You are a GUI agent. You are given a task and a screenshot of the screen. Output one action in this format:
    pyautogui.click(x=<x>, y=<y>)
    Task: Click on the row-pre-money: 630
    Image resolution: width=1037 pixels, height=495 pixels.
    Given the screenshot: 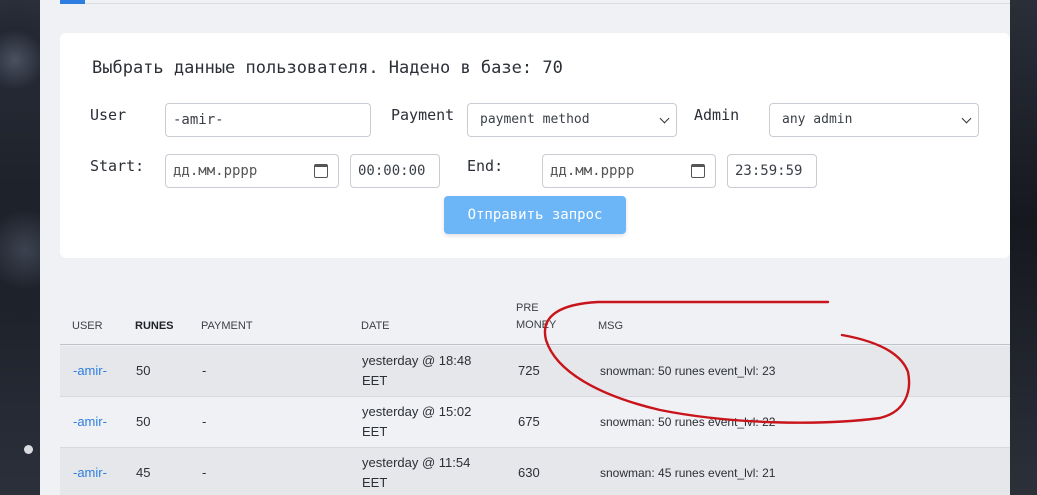 What is the action you would take?
    pyautogui.click(x=529, y=472)
    